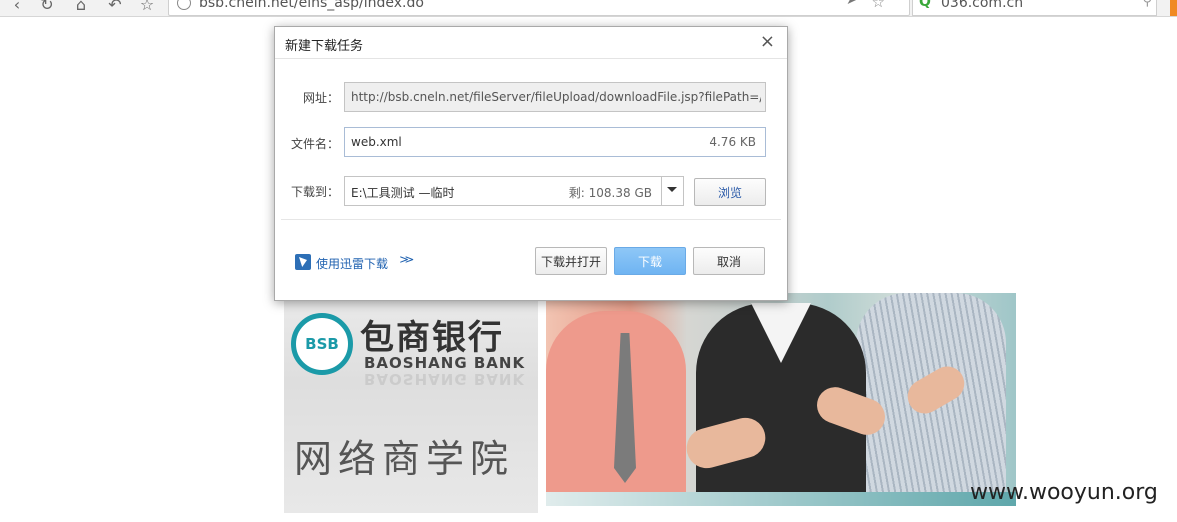  I want to click on go-arrow-icon: ➤, so click(851, 4).